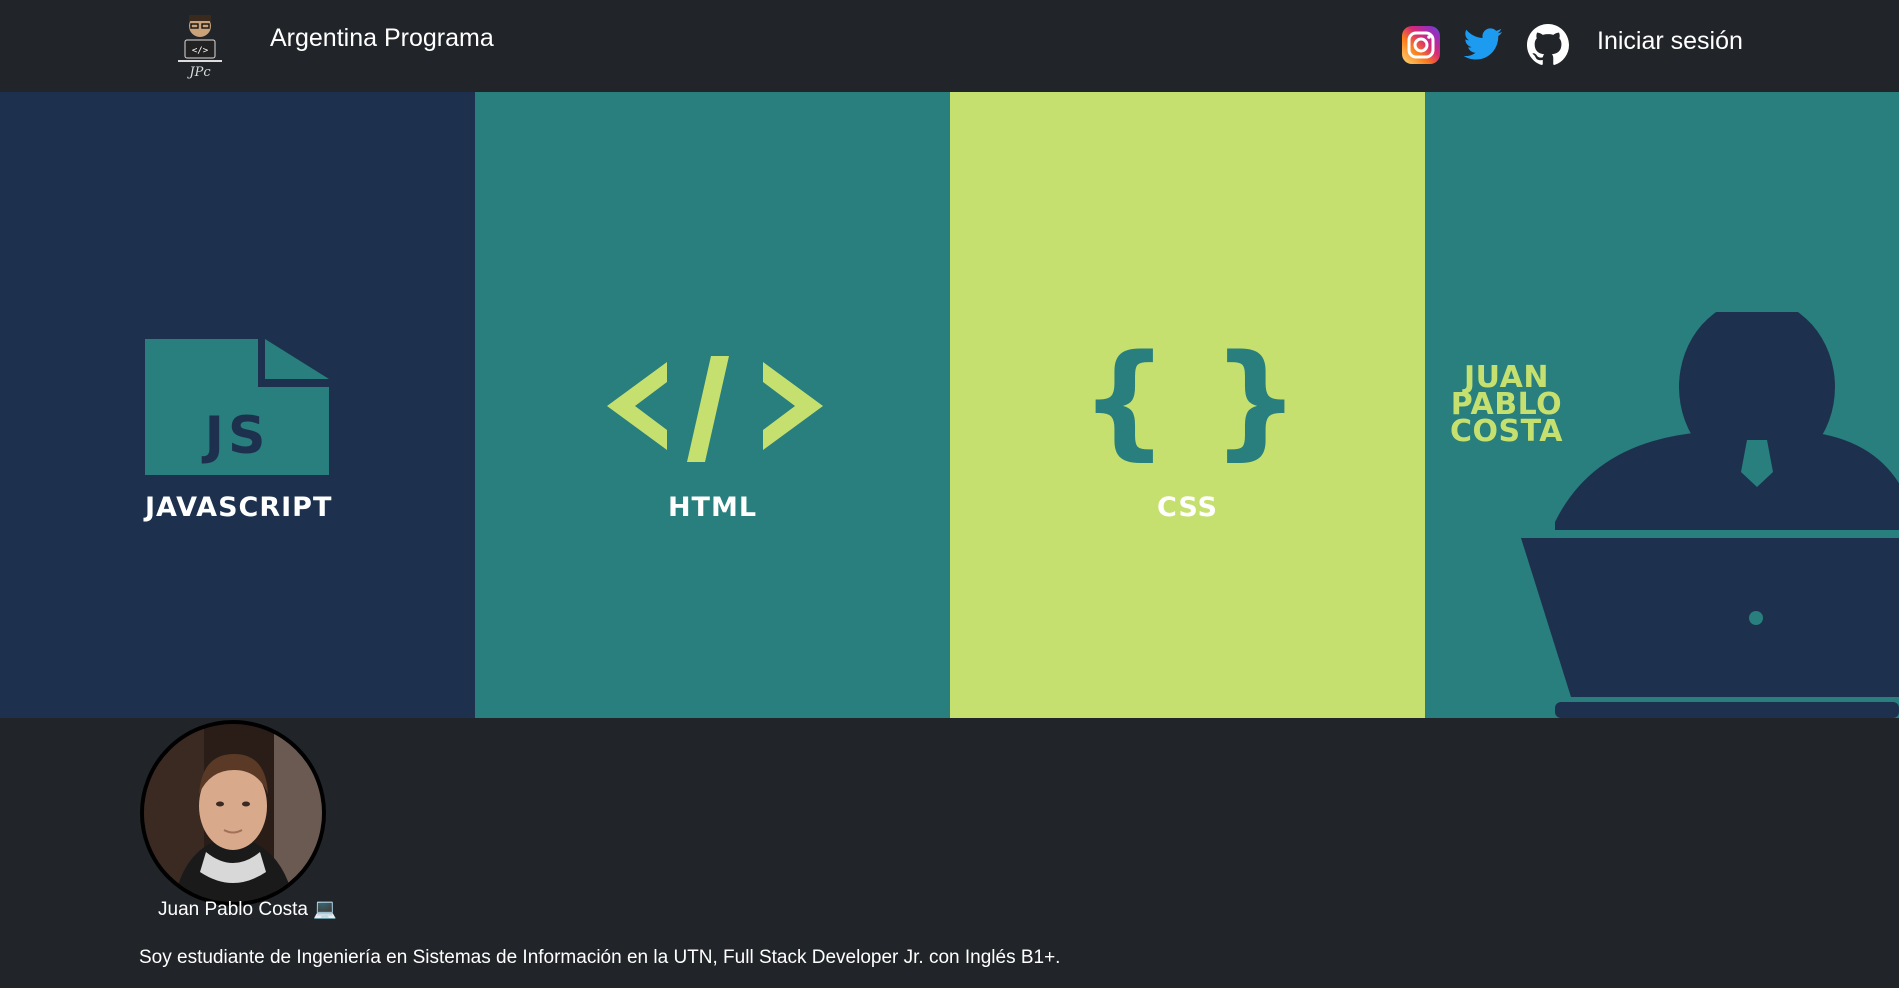  What do you see at coordinates (247, 909) in the screenshot?
I see `profile-name: Juan Pablo Costa 💻` at bounding box center [247, 909].